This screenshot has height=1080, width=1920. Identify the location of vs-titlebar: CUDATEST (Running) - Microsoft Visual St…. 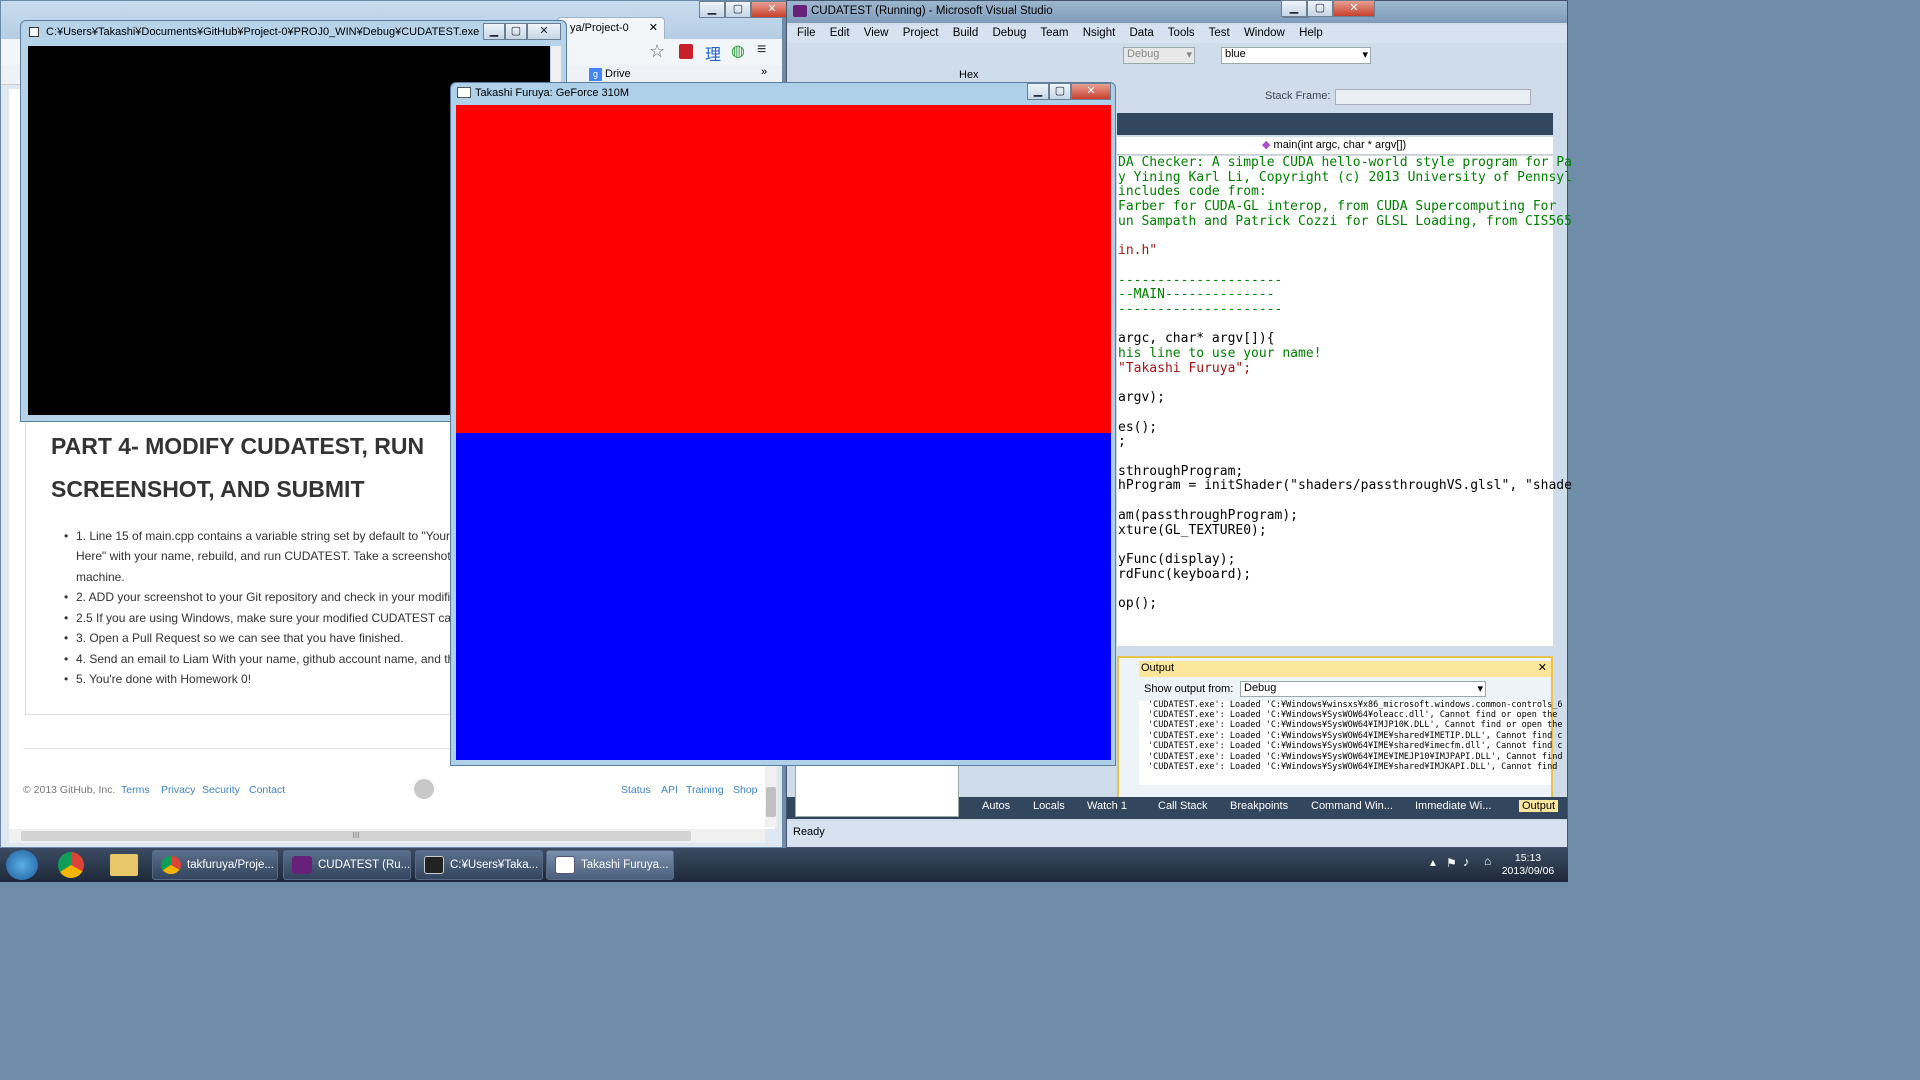
(1177, 12).